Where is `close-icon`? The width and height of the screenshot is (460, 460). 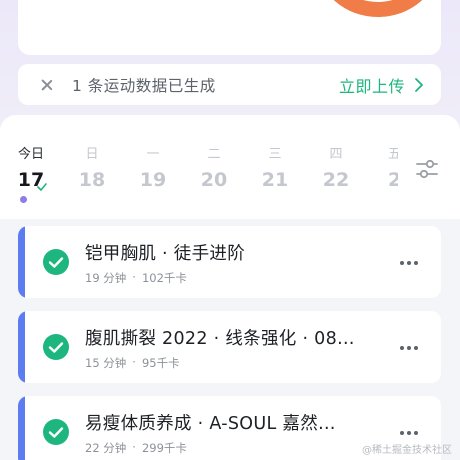 close-icon is located at coordinates (47, 85).